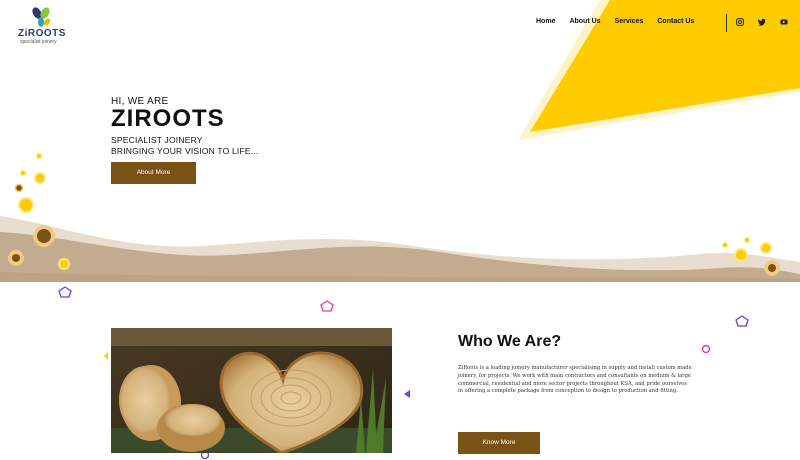 The image size is (800, 460). I want to click on nav-contact-us: Contact Us, so click(675, 21).